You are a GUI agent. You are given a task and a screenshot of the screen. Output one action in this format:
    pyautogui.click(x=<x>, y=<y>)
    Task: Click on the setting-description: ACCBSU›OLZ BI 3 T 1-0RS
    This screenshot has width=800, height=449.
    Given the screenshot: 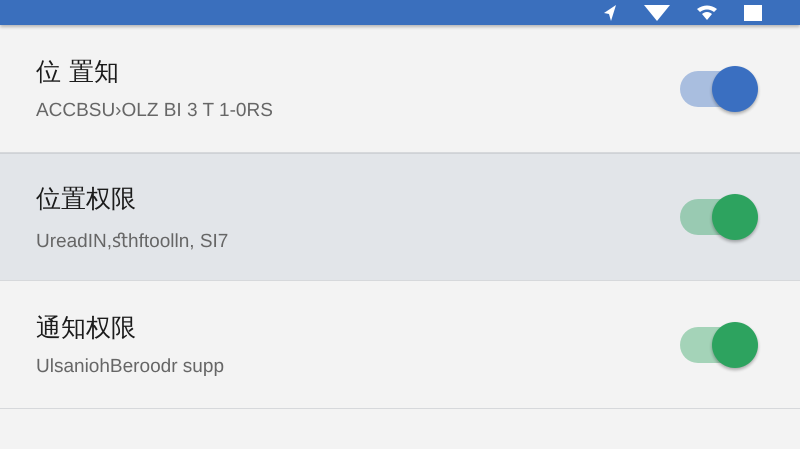 What is the action you would take?
    pyautogui.click(x=154, y=111)
    